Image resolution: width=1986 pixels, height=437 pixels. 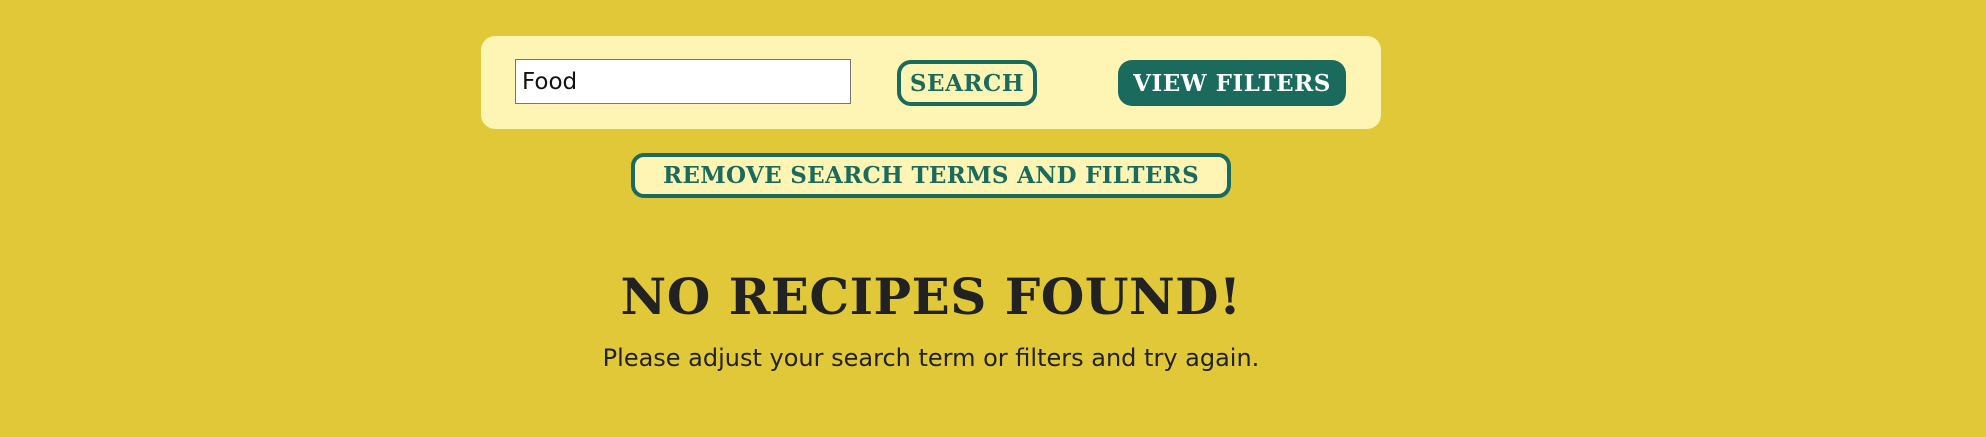 I want to click on remove-search-terms-and-filters-button: Remove search terms and filters, so click(x=931, y=175).